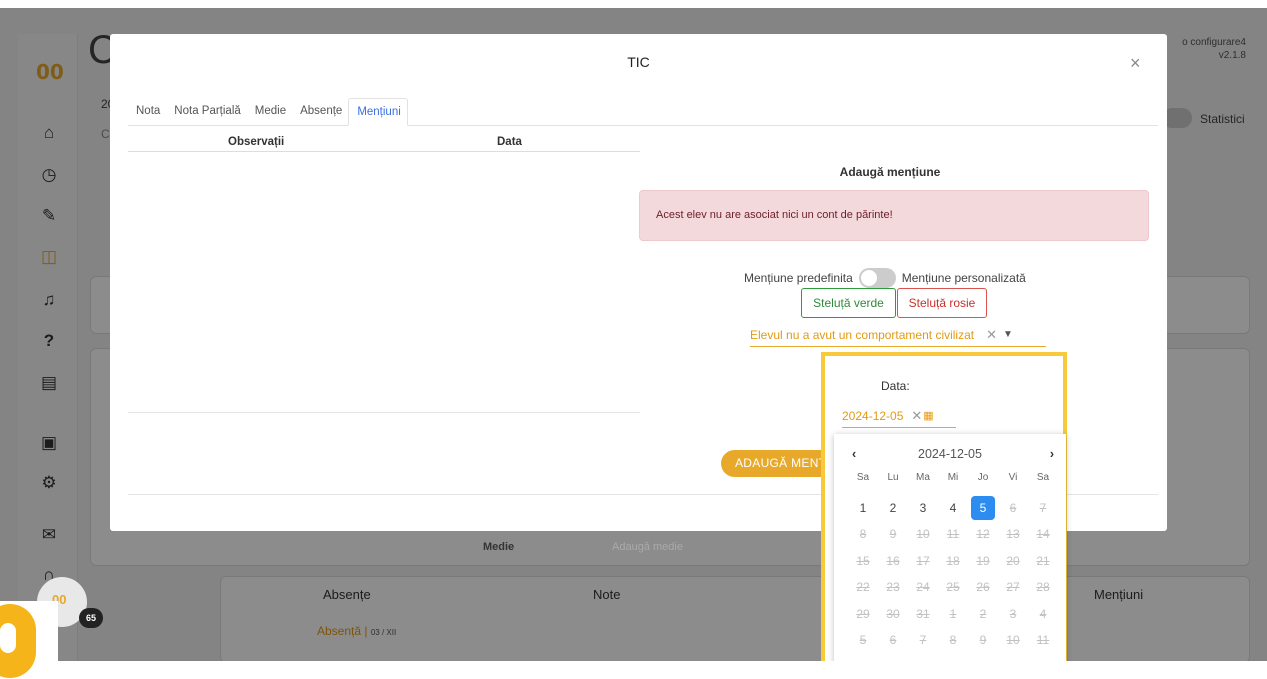 The height and width of the screenshot is (679, 1267). What do you see at coordinates (638, 62) in the screenshot?
I see `modal-title: TIC` at bounding box center [638, 62].